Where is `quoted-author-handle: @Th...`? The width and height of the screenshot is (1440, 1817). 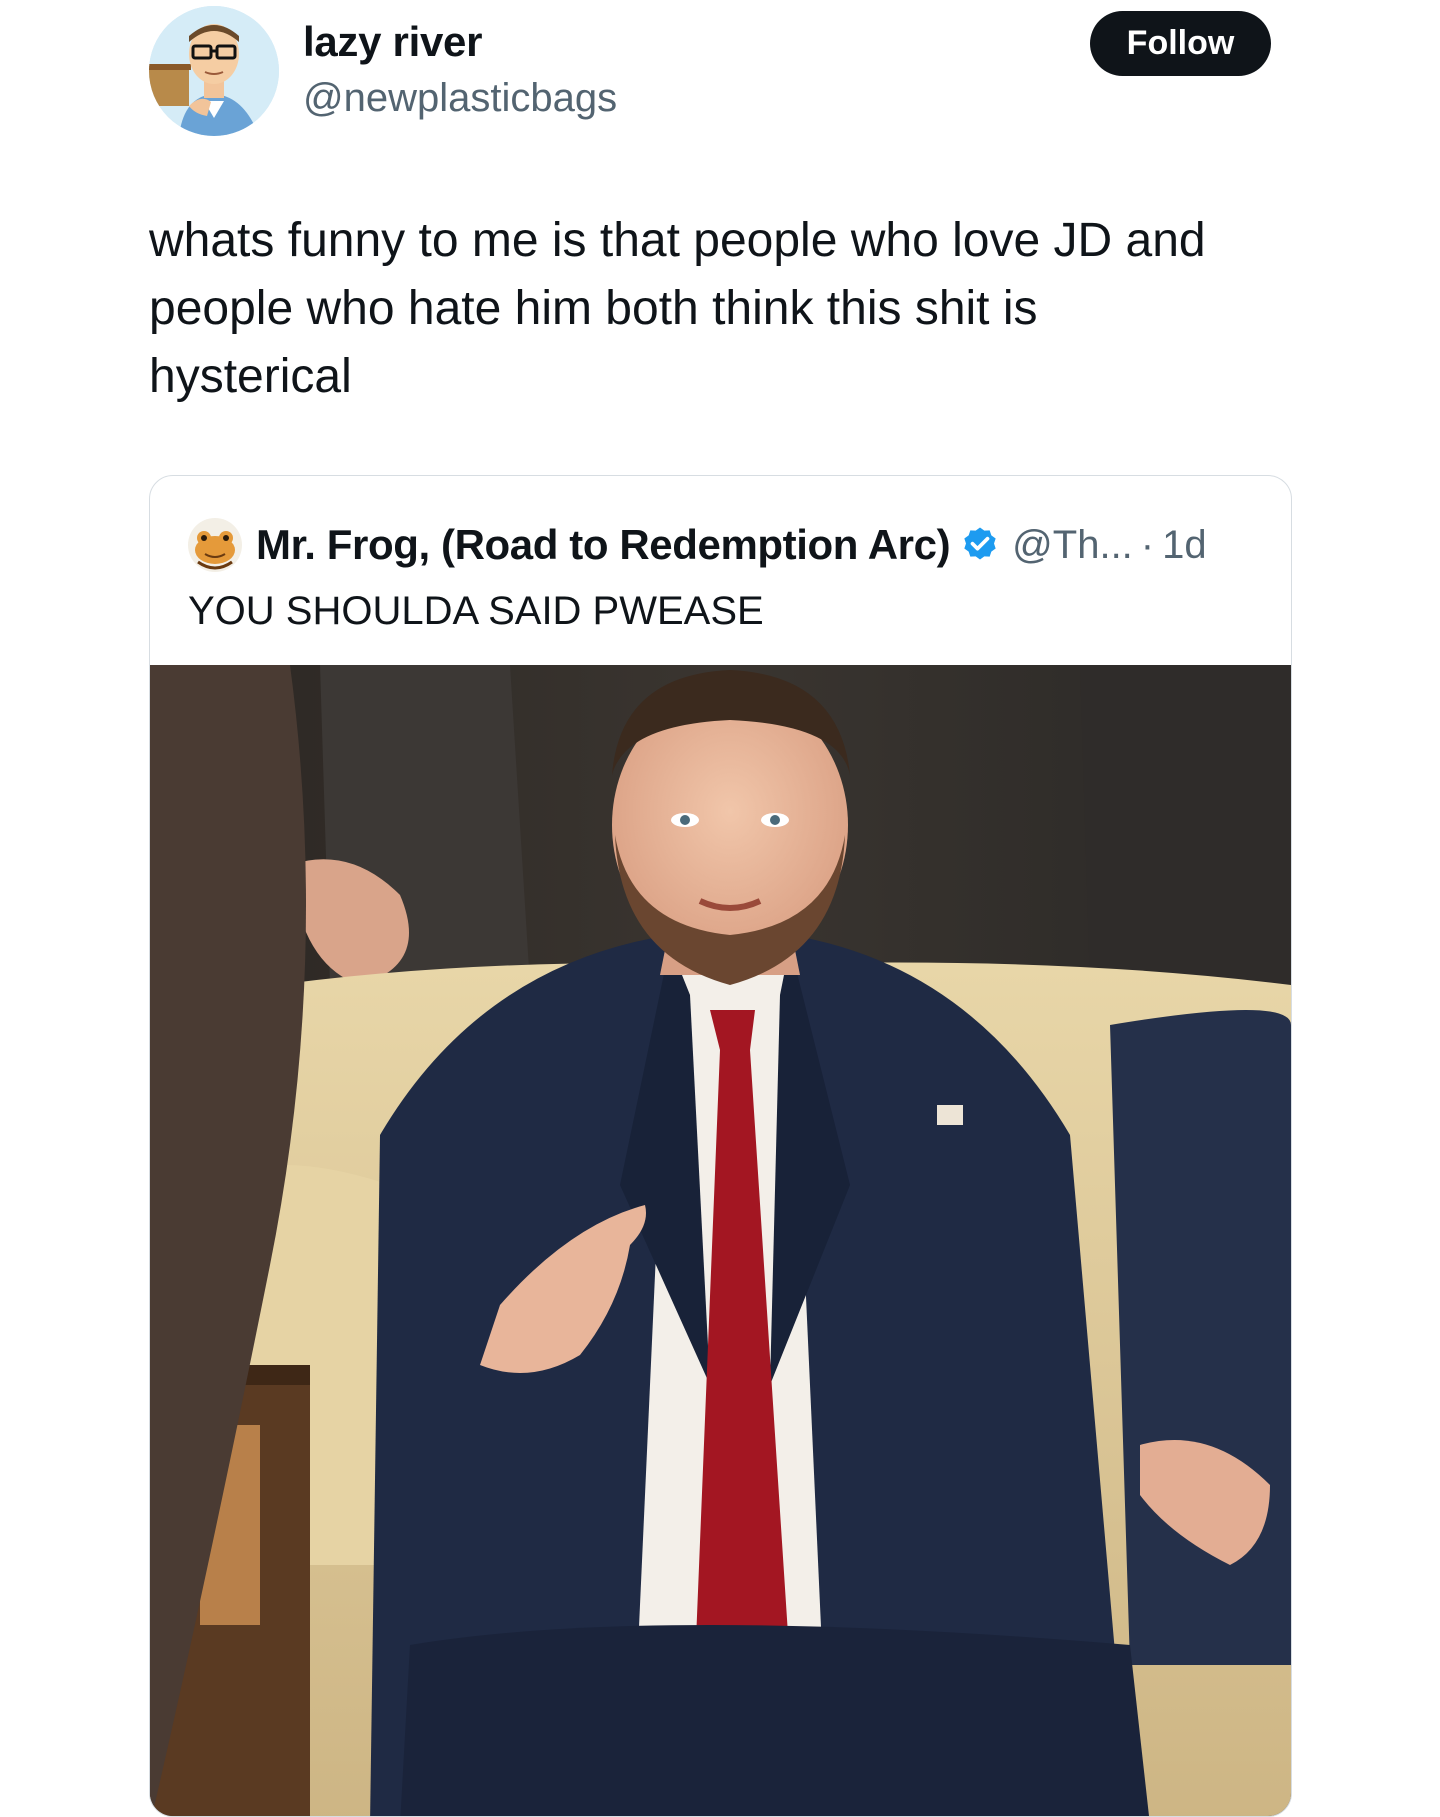 quoted-author-handle: @Th... is located at coordinates (1072, 545).